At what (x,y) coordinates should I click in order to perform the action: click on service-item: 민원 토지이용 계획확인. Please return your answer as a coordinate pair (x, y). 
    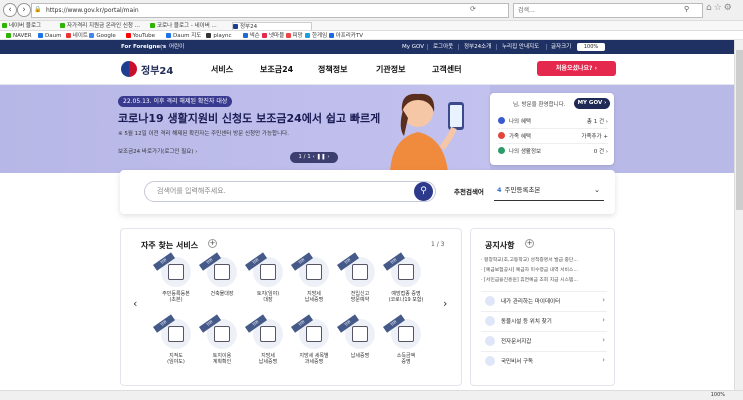
    Looking at the image, I should click on (222, 346).